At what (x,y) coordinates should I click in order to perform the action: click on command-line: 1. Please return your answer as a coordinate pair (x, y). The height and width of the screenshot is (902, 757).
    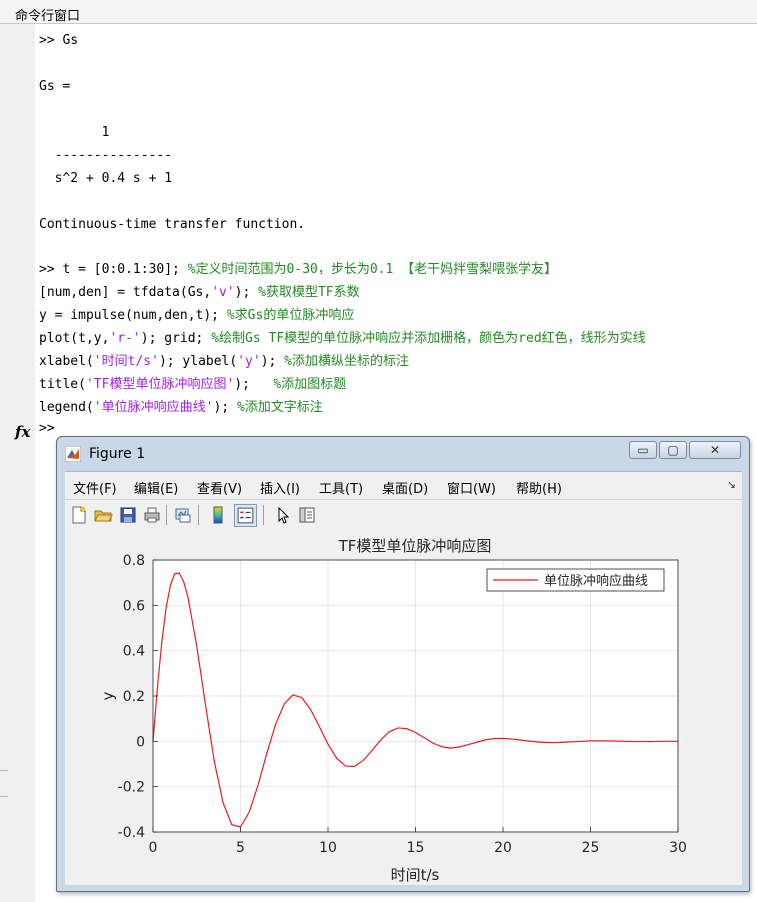
    Looking at the image, I should click on (74, 133).